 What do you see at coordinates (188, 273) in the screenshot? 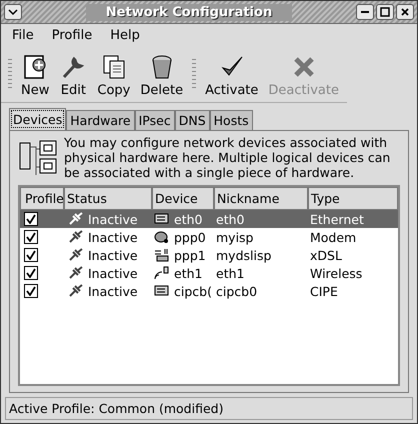
I see `device-name: eth1` at bounding box center [188, 273].